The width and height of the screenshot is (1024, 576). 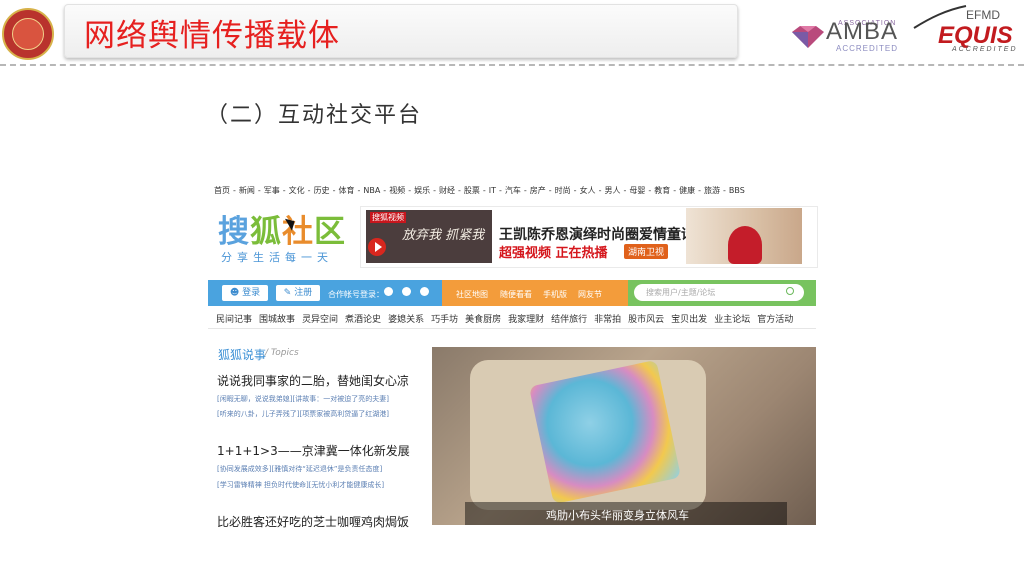 What do you see at coordinates (983, 15) in the screenshot?
I see `efmd-text: EFMD` at bounding box center [983, 15].